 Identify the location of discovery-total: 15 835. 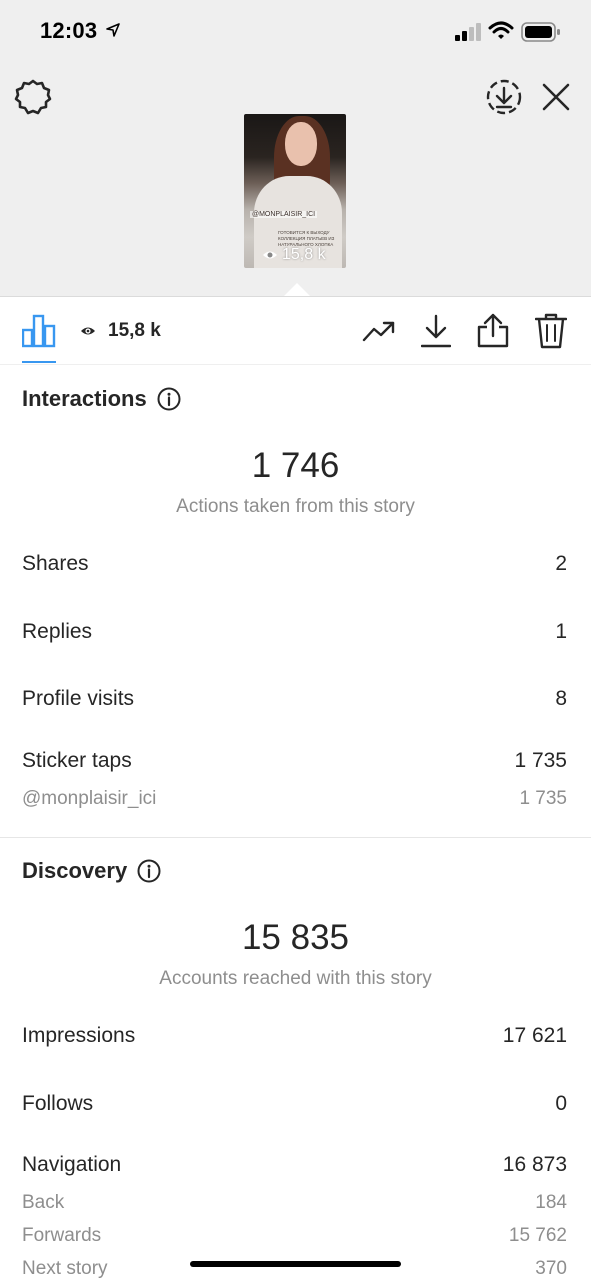
(295, 937).